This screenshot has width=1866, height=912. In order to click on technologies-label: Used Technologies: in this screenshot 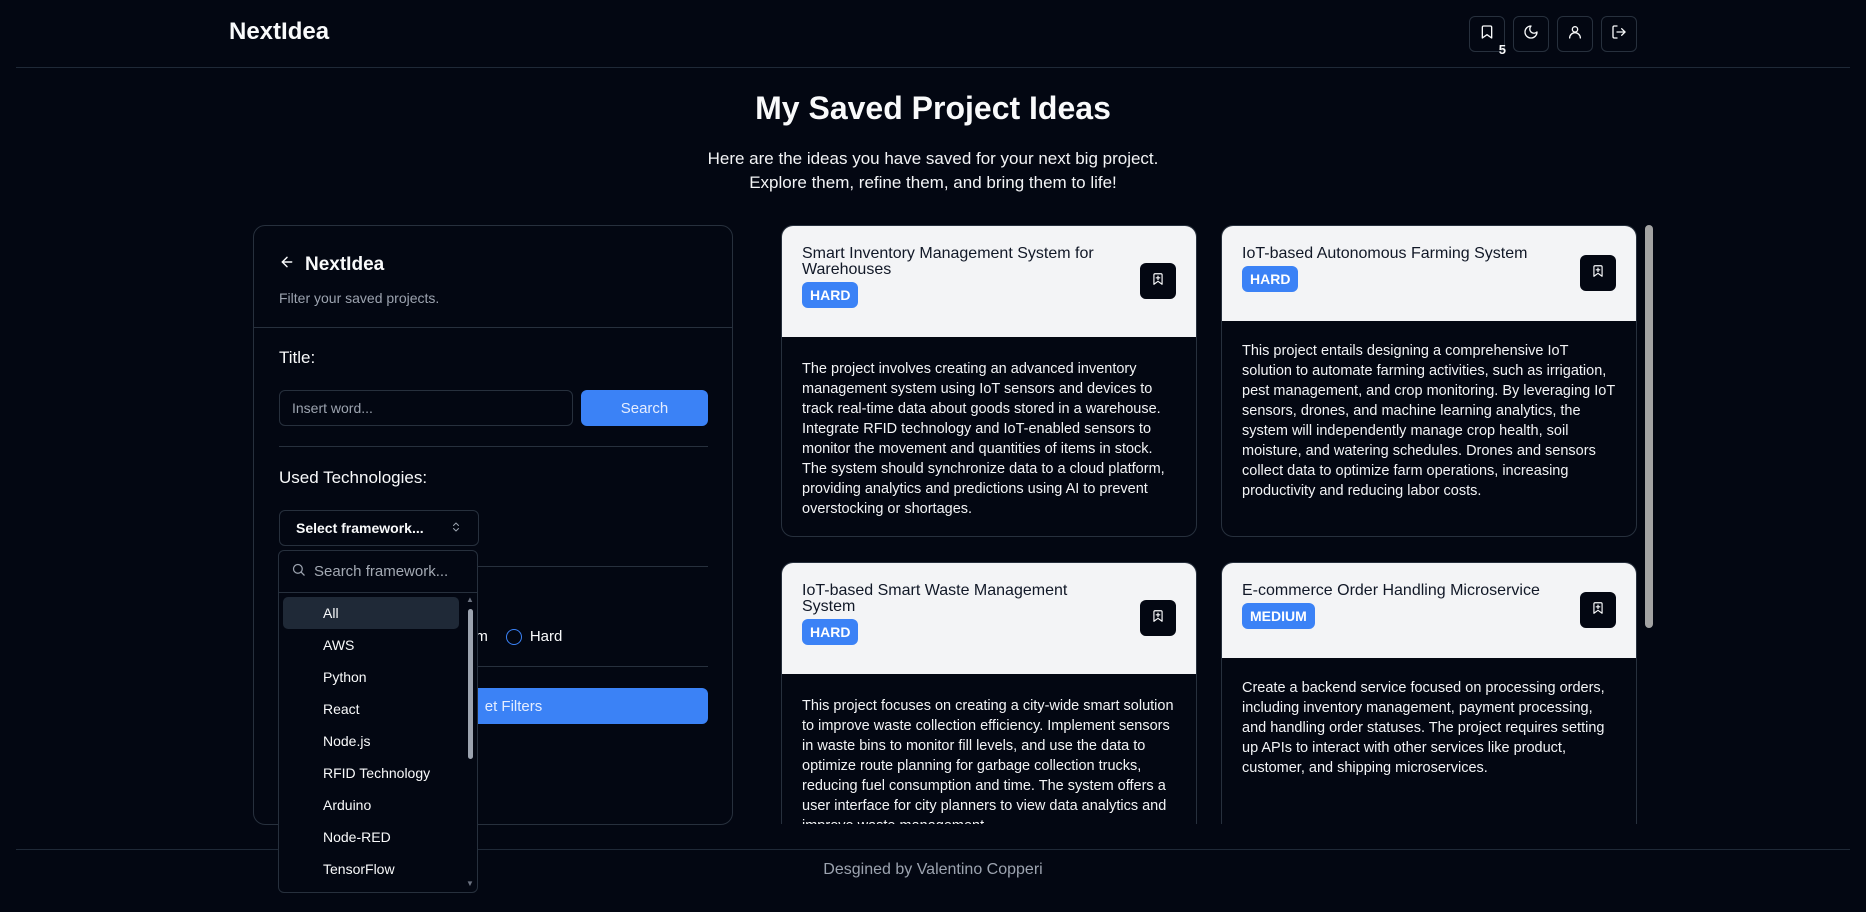, I will do `click(353, 477)`.